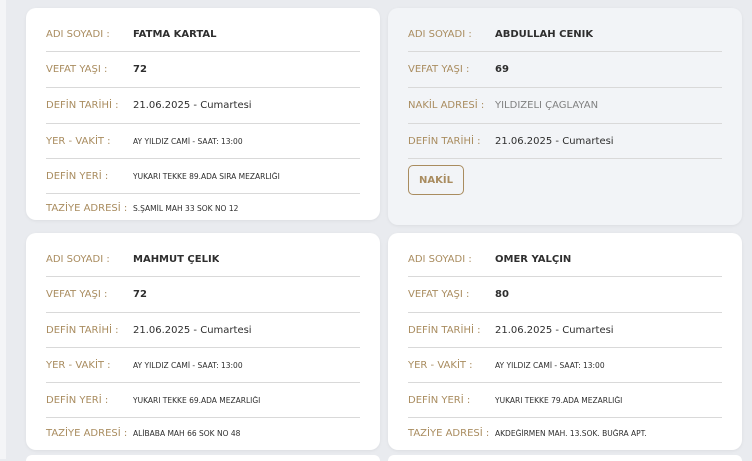 The image size is (752, 461). Describe the element at coordinates (565, 458) in the screenshot. I see `next-card-peek-right` at that location.